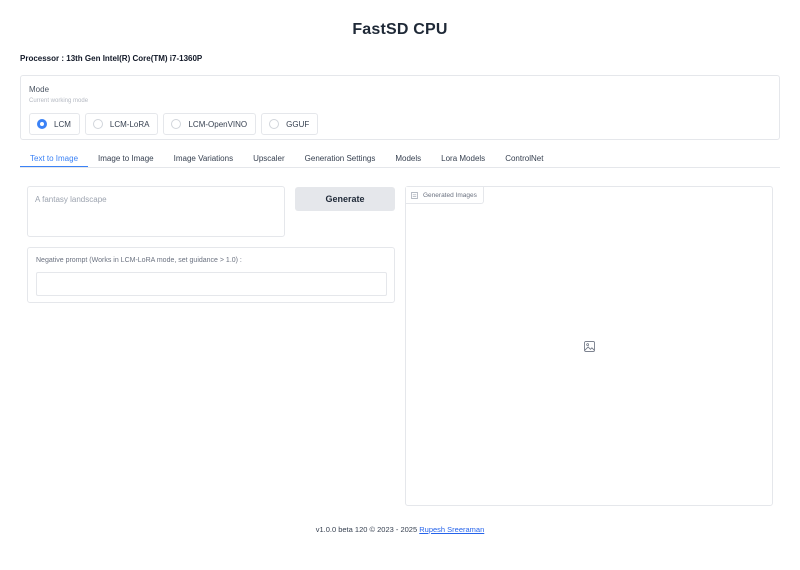  I want to click on footer-version: v1.0.0 beta 120 © 2023 - 2025, so click(366, 529).